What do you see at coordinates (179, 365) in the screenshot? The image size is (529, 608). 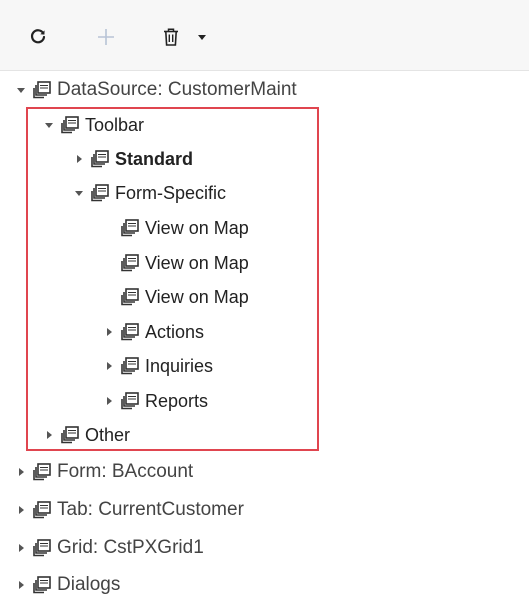 I see `tree-node-label: Inquiries` at bounding box center [179, 365].